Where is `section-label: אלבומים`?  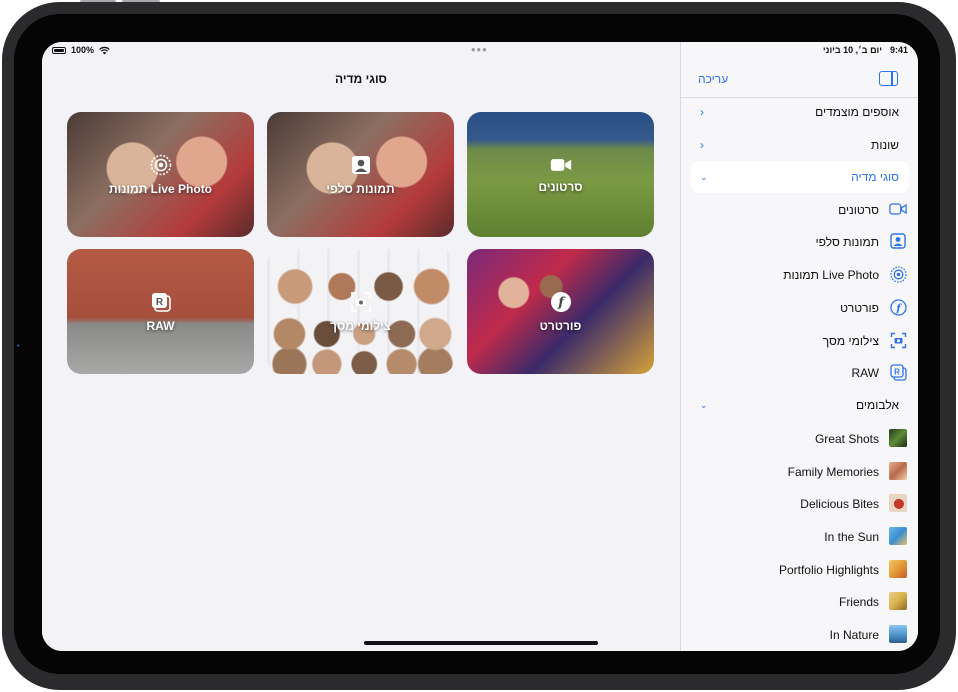 section-label: אלבומים is located at coordinates (877, 405).